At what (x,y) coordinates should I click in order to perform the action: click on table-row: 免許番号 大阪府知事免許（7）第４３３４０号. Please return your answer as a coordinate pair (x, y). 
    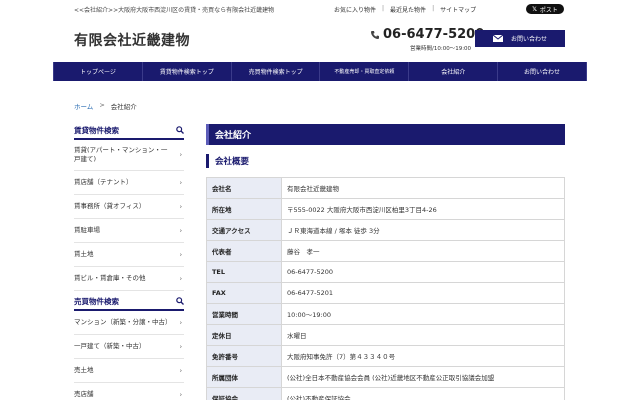
    Looking at the image, I should click on (385, 356).